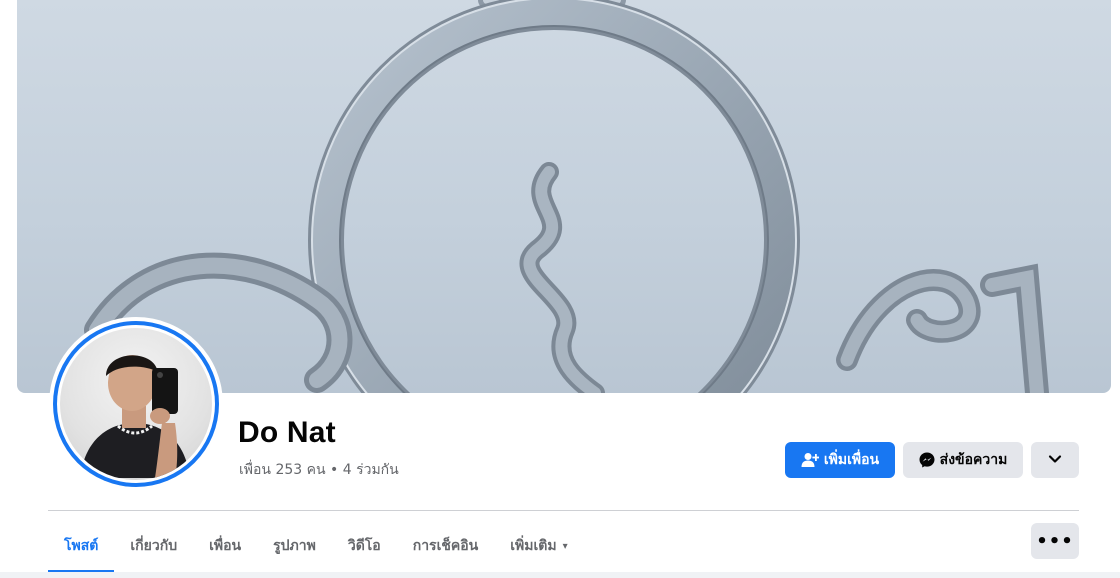 The width and height of the screenshot is (1120, 578). I want to click on add-friend-label: เพิ่มเพื่อน, so click(851, 460).